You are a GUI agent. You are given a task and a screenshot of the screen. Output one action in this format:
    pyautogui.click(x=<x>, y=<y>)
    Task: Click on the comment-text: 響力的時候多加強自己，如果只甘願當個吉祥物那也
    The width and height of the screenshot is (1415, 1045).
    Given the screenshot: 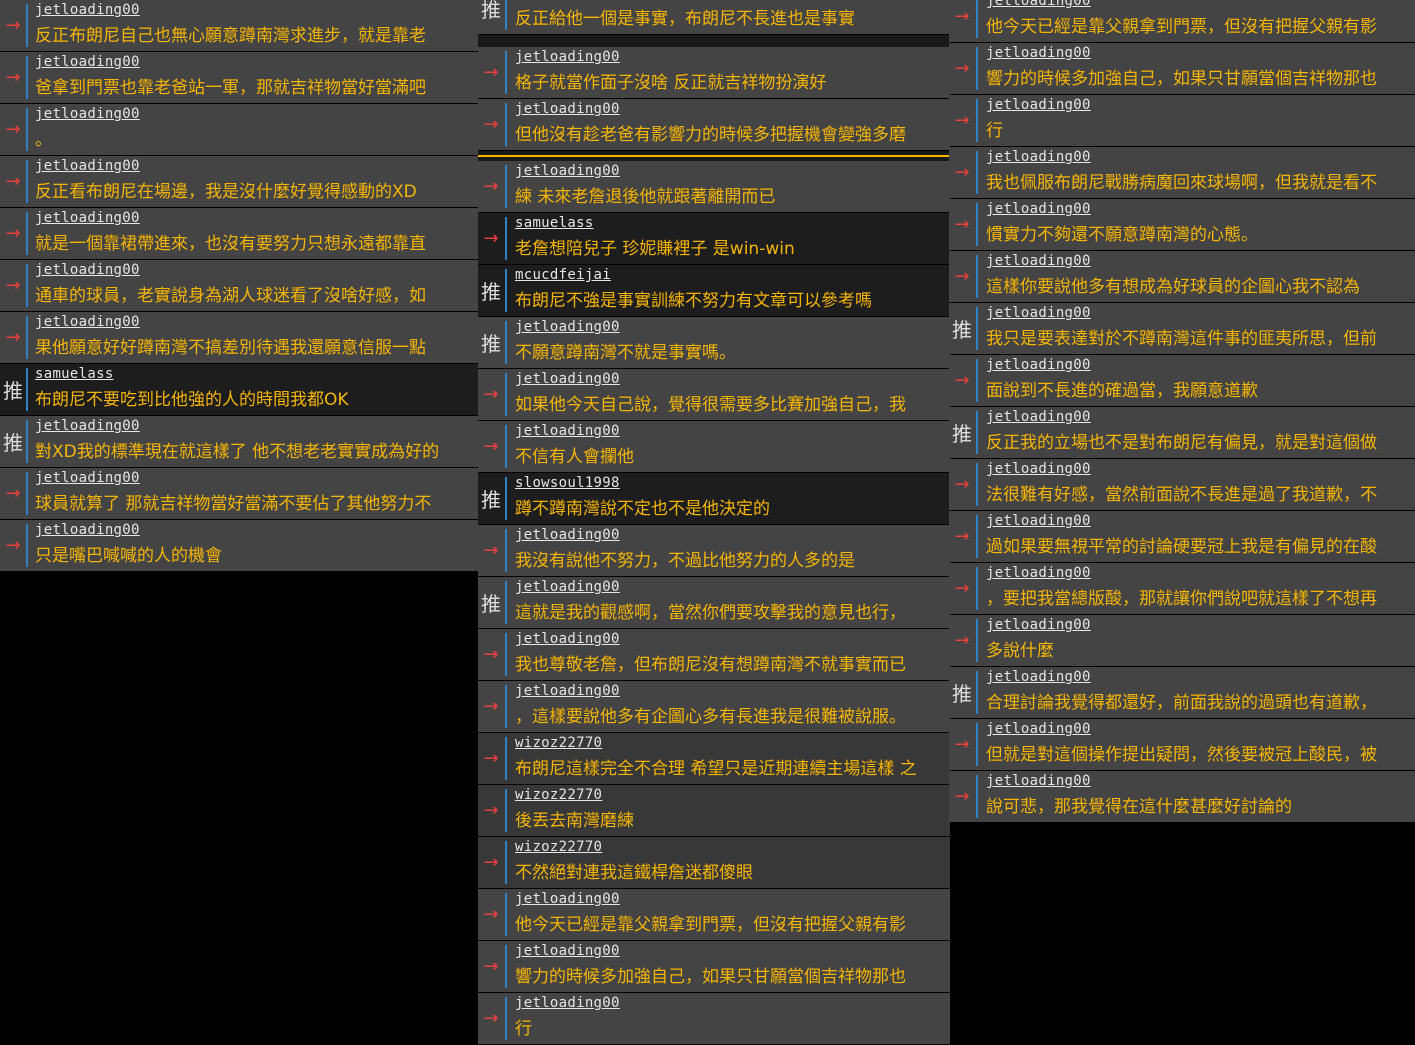 What is the action you would take?
    pyautogui.click(x=1181, y=79)
    